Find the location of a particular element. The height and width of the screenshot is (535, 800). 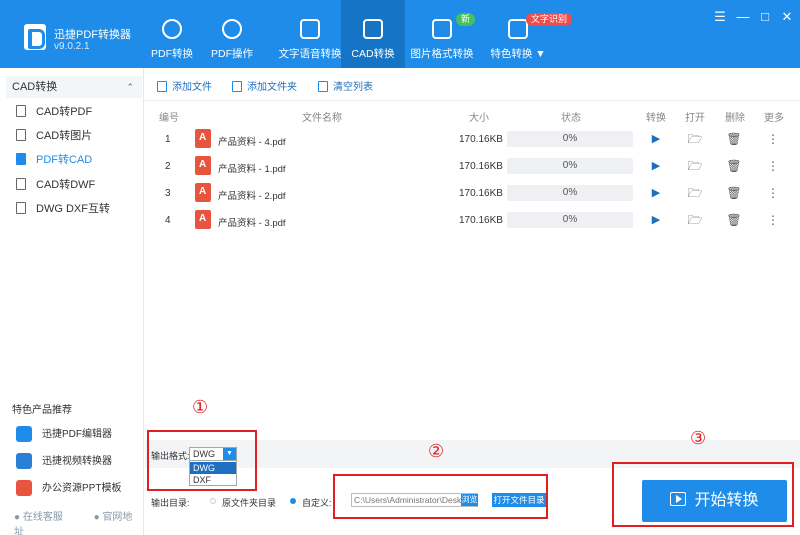

pdf-editor-icon is located at coordinates (24, 434).